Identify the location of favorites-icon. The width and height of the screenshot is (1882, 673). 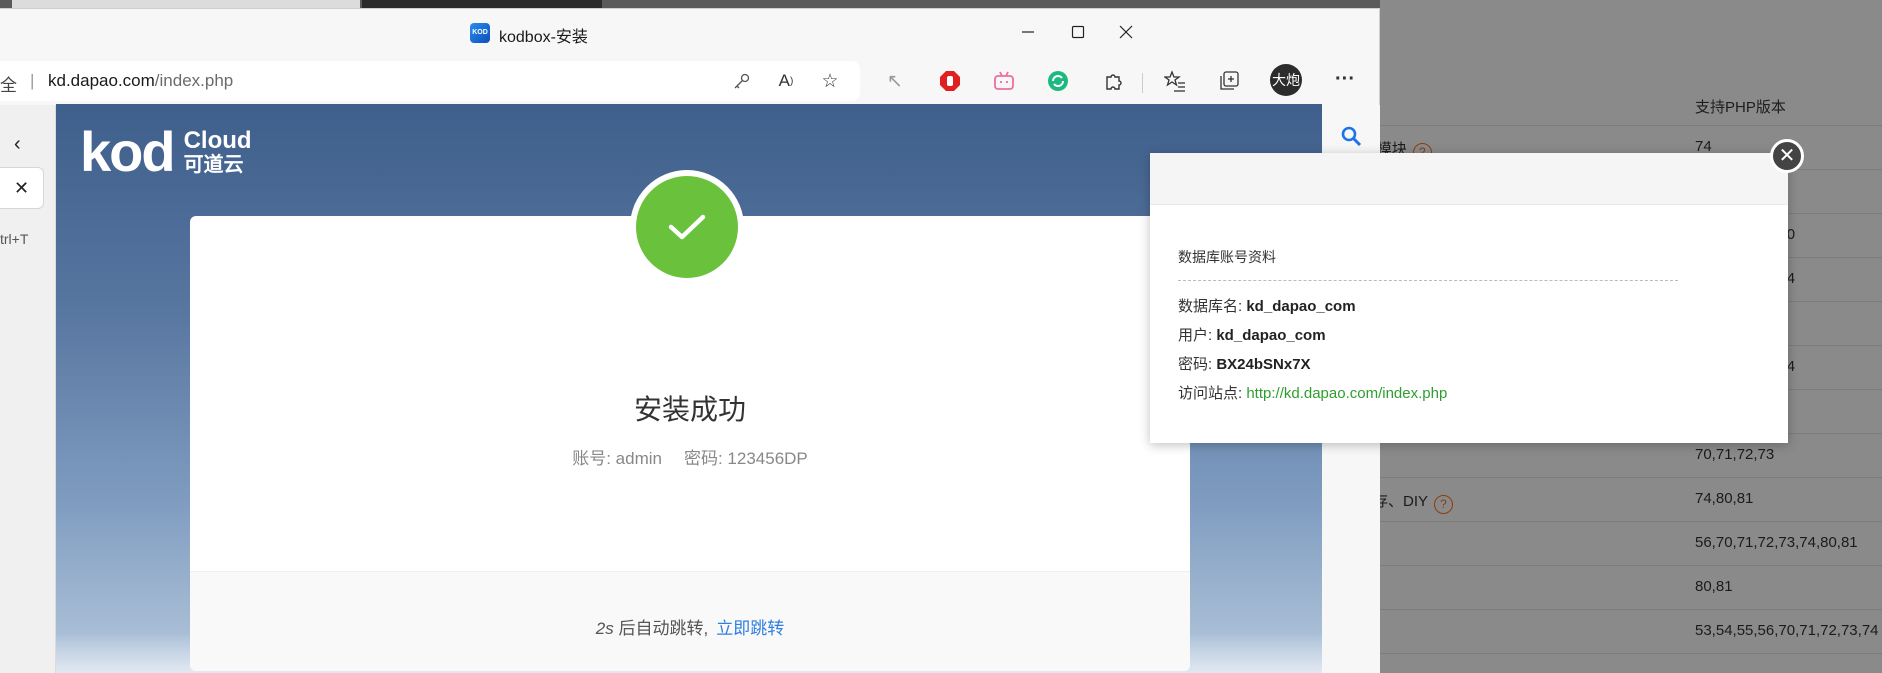
(1175, 81).